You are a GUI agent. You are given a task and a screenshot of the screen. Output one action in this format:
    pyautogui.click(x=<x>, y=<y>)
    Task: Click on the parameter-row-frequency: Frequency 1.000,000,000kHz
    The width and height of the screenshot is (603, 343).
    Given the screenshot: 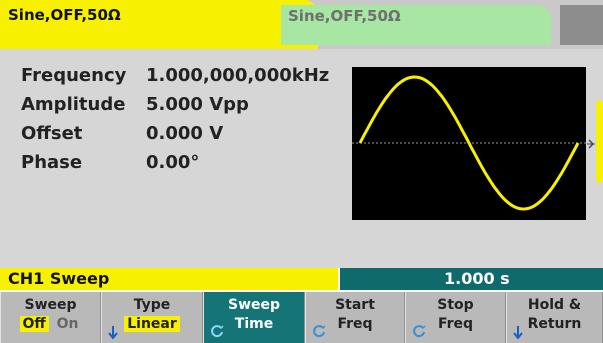 What is the action you would take?
    pyautogui.click(x=175, y=75)
    